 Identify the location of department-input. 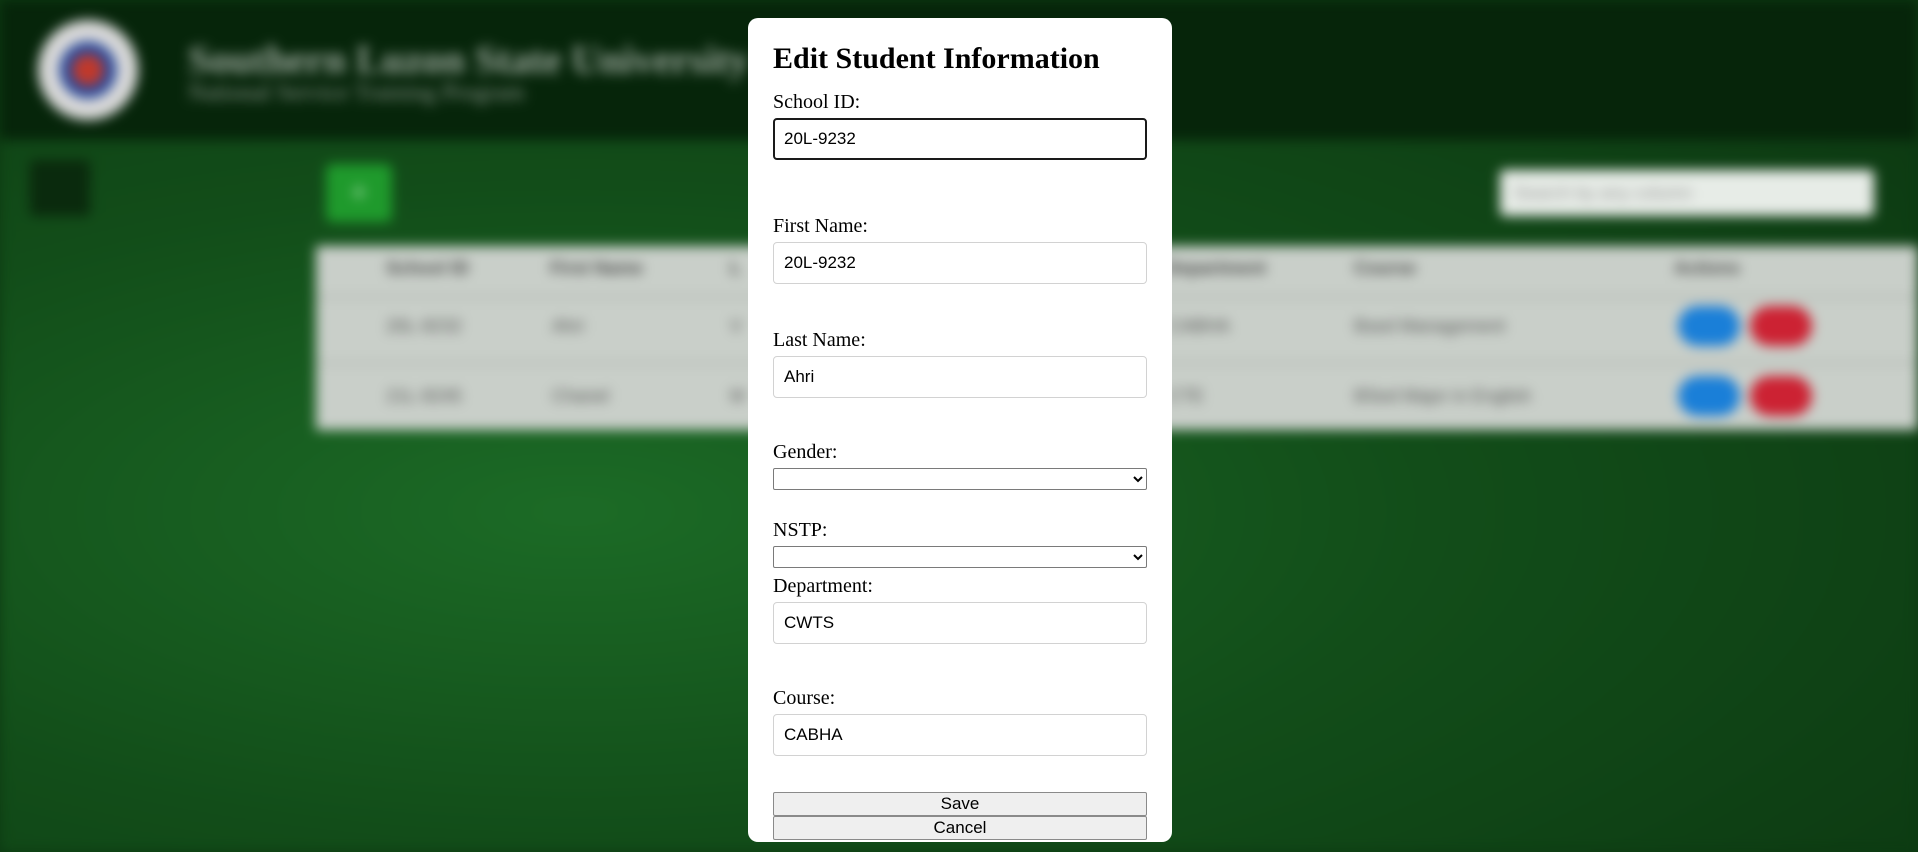
(960, 623).